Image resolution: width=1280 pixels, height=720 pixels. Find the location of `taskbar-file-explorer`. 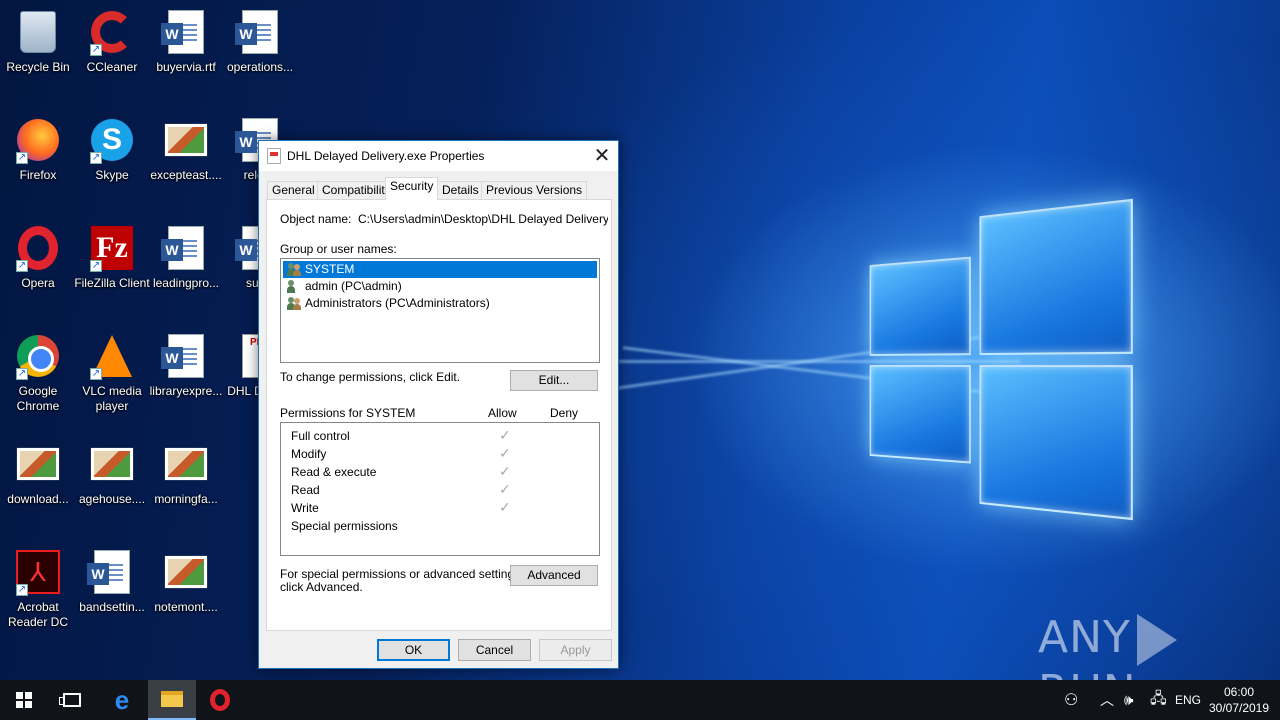

taskbar-file-explorer is located at coordinates (172, 700).